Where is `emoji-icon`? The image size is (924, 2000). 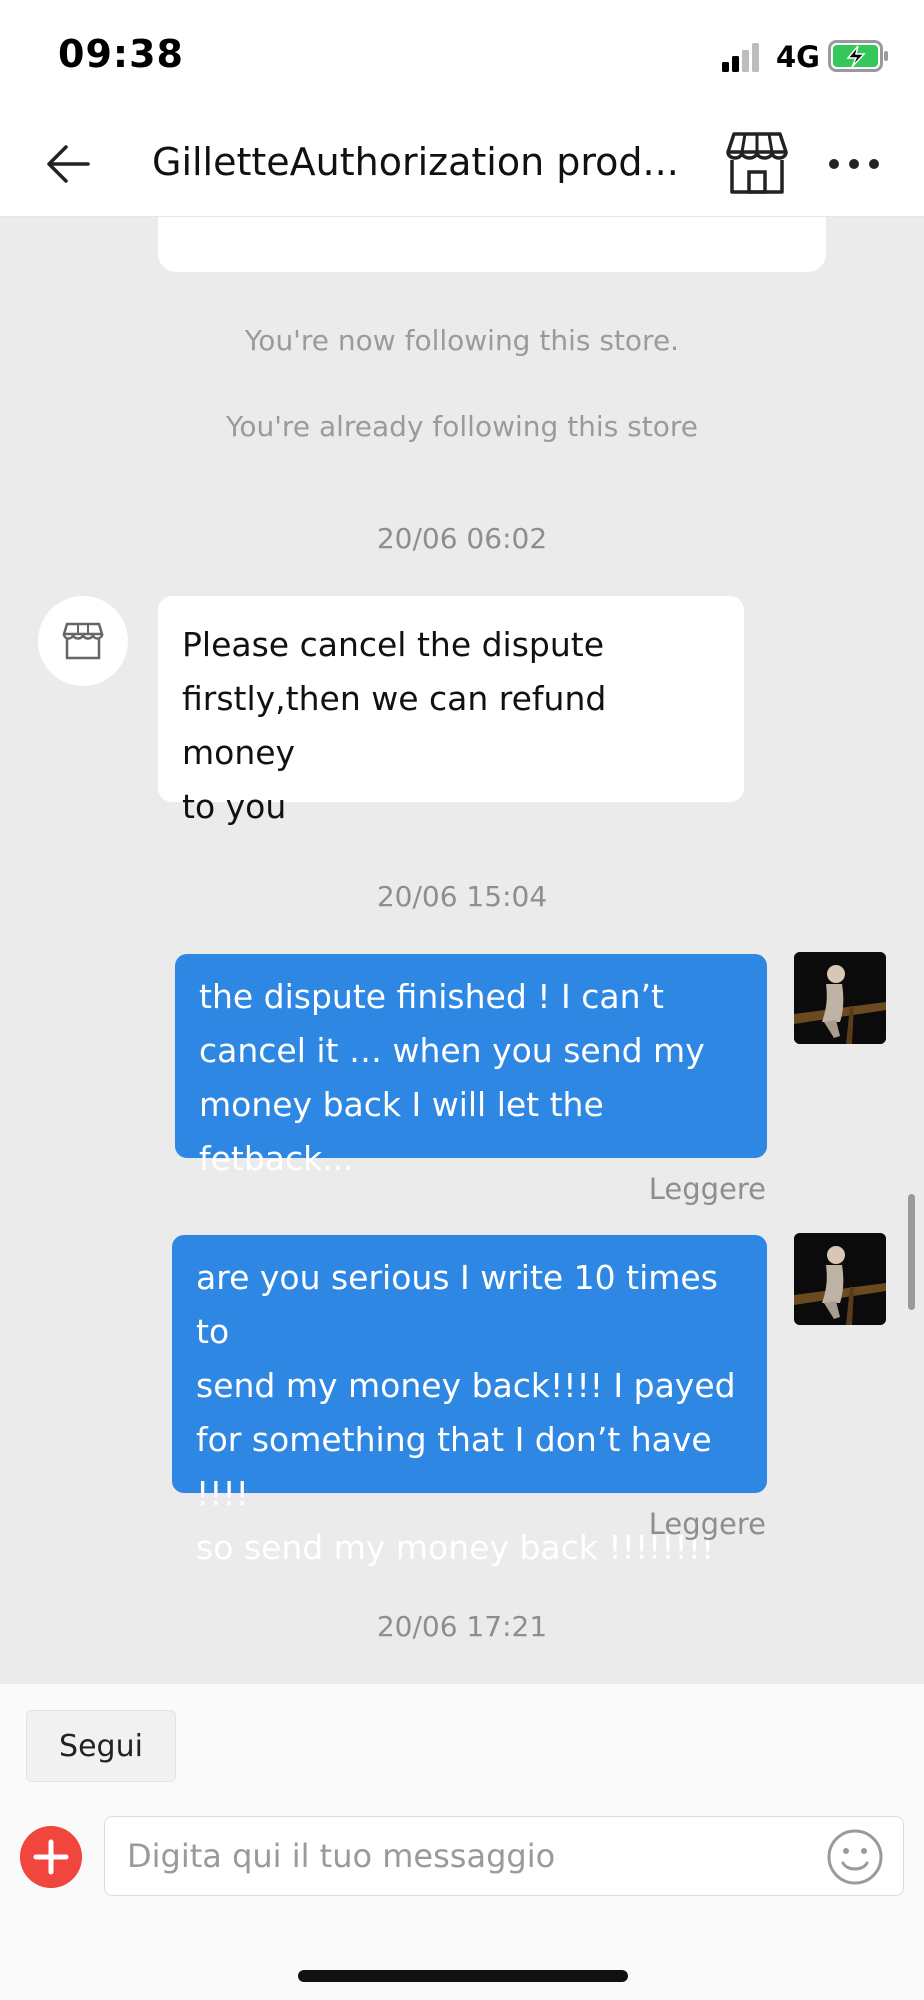 emoji-icon is located at coordinates (855, 1857).